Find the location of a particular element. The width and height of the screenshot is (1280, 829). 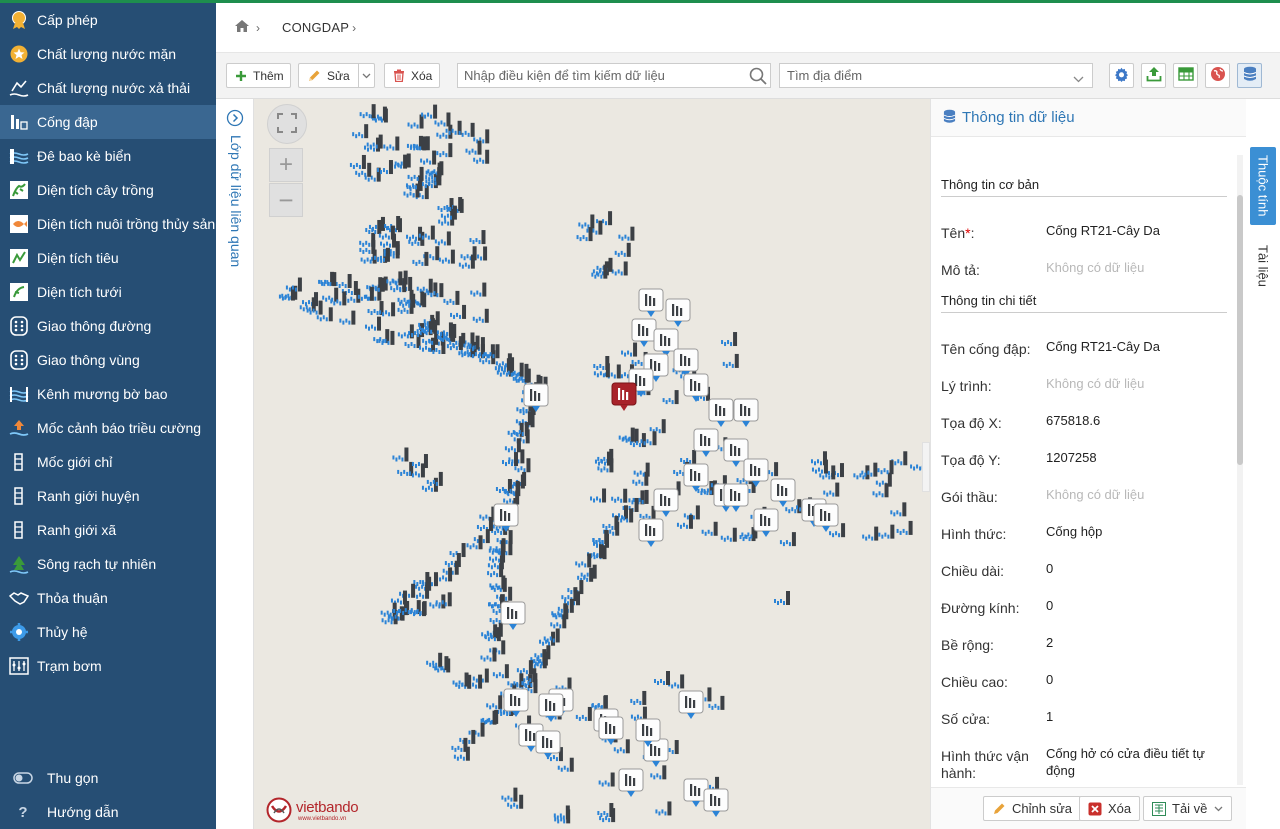

info-scrollbar is located at coordinates (1240, 470).